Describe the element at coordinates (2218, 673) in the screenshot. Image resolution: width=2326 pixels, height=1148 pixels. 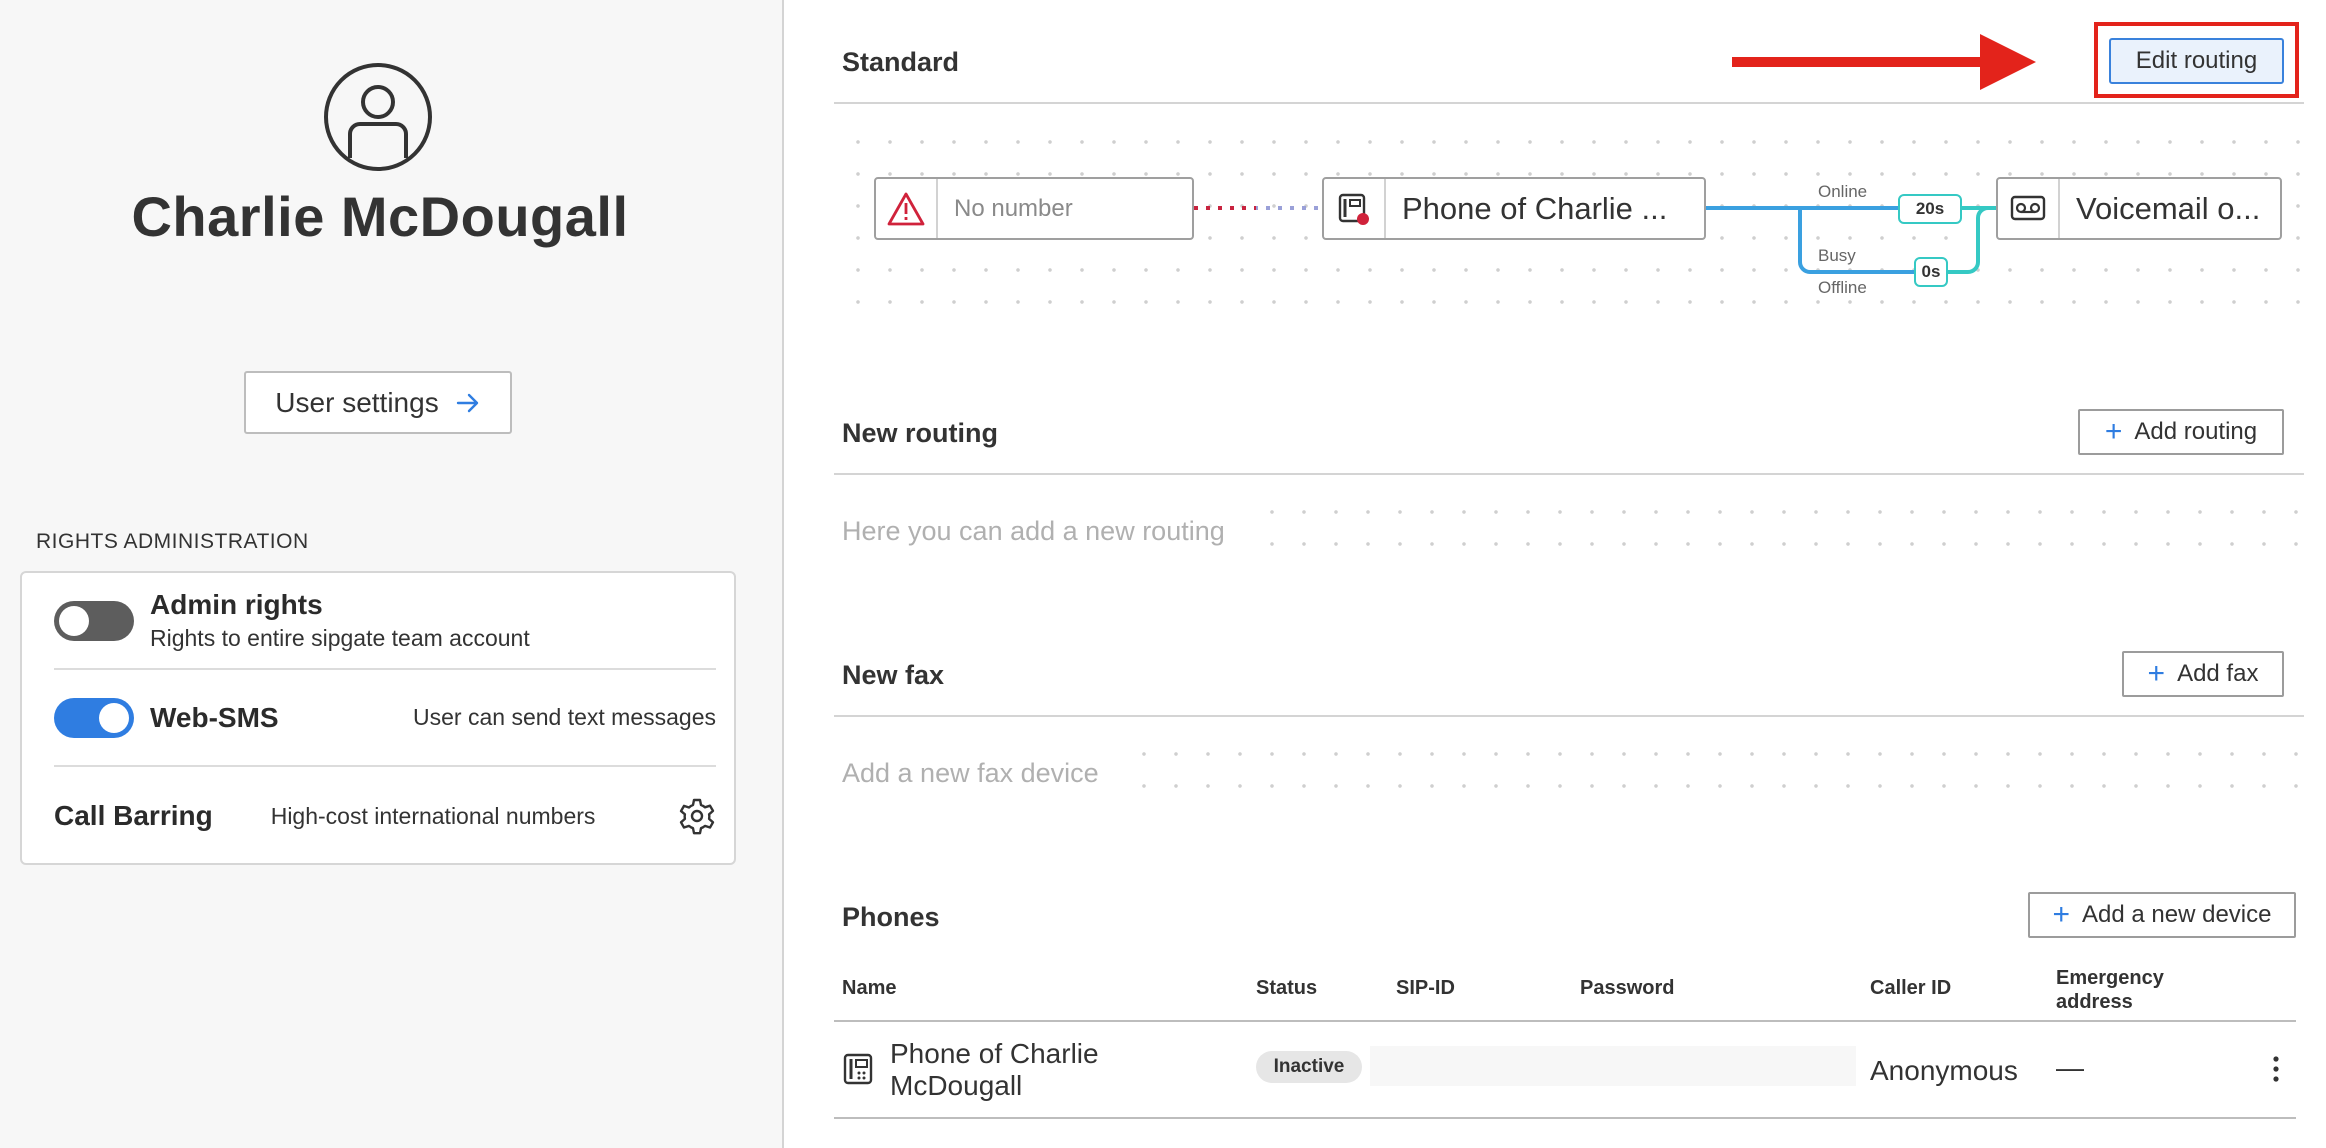
I see `add-fax-label: Add fax` at that location.